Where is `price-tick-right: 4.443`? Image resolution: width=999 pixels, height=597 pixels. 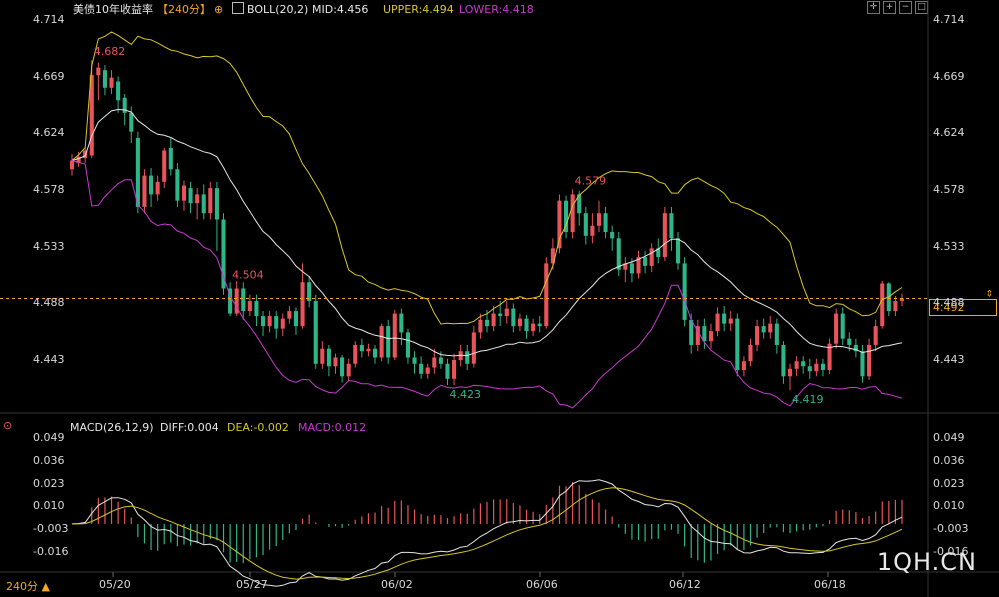 price-tick-right: 4.443 is located at coordinates (949, 359).